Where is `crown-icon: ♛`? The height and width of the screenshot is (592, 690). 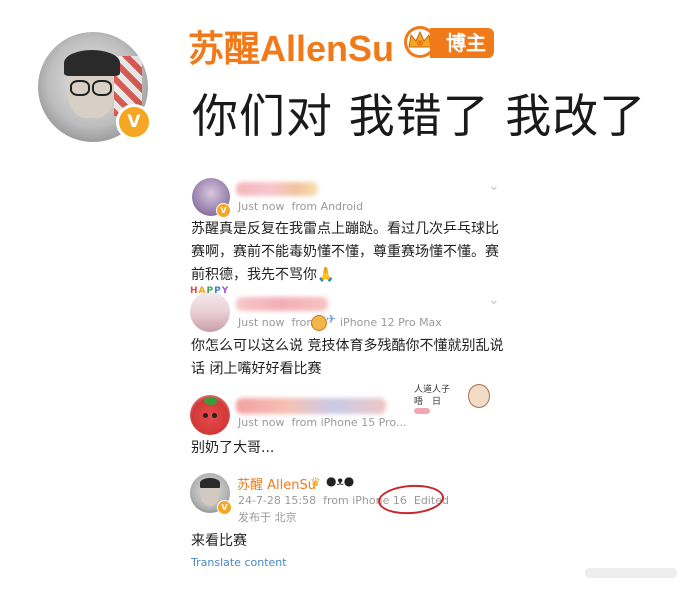 crown-icon: ♛ is located at coordinates (315, 482).